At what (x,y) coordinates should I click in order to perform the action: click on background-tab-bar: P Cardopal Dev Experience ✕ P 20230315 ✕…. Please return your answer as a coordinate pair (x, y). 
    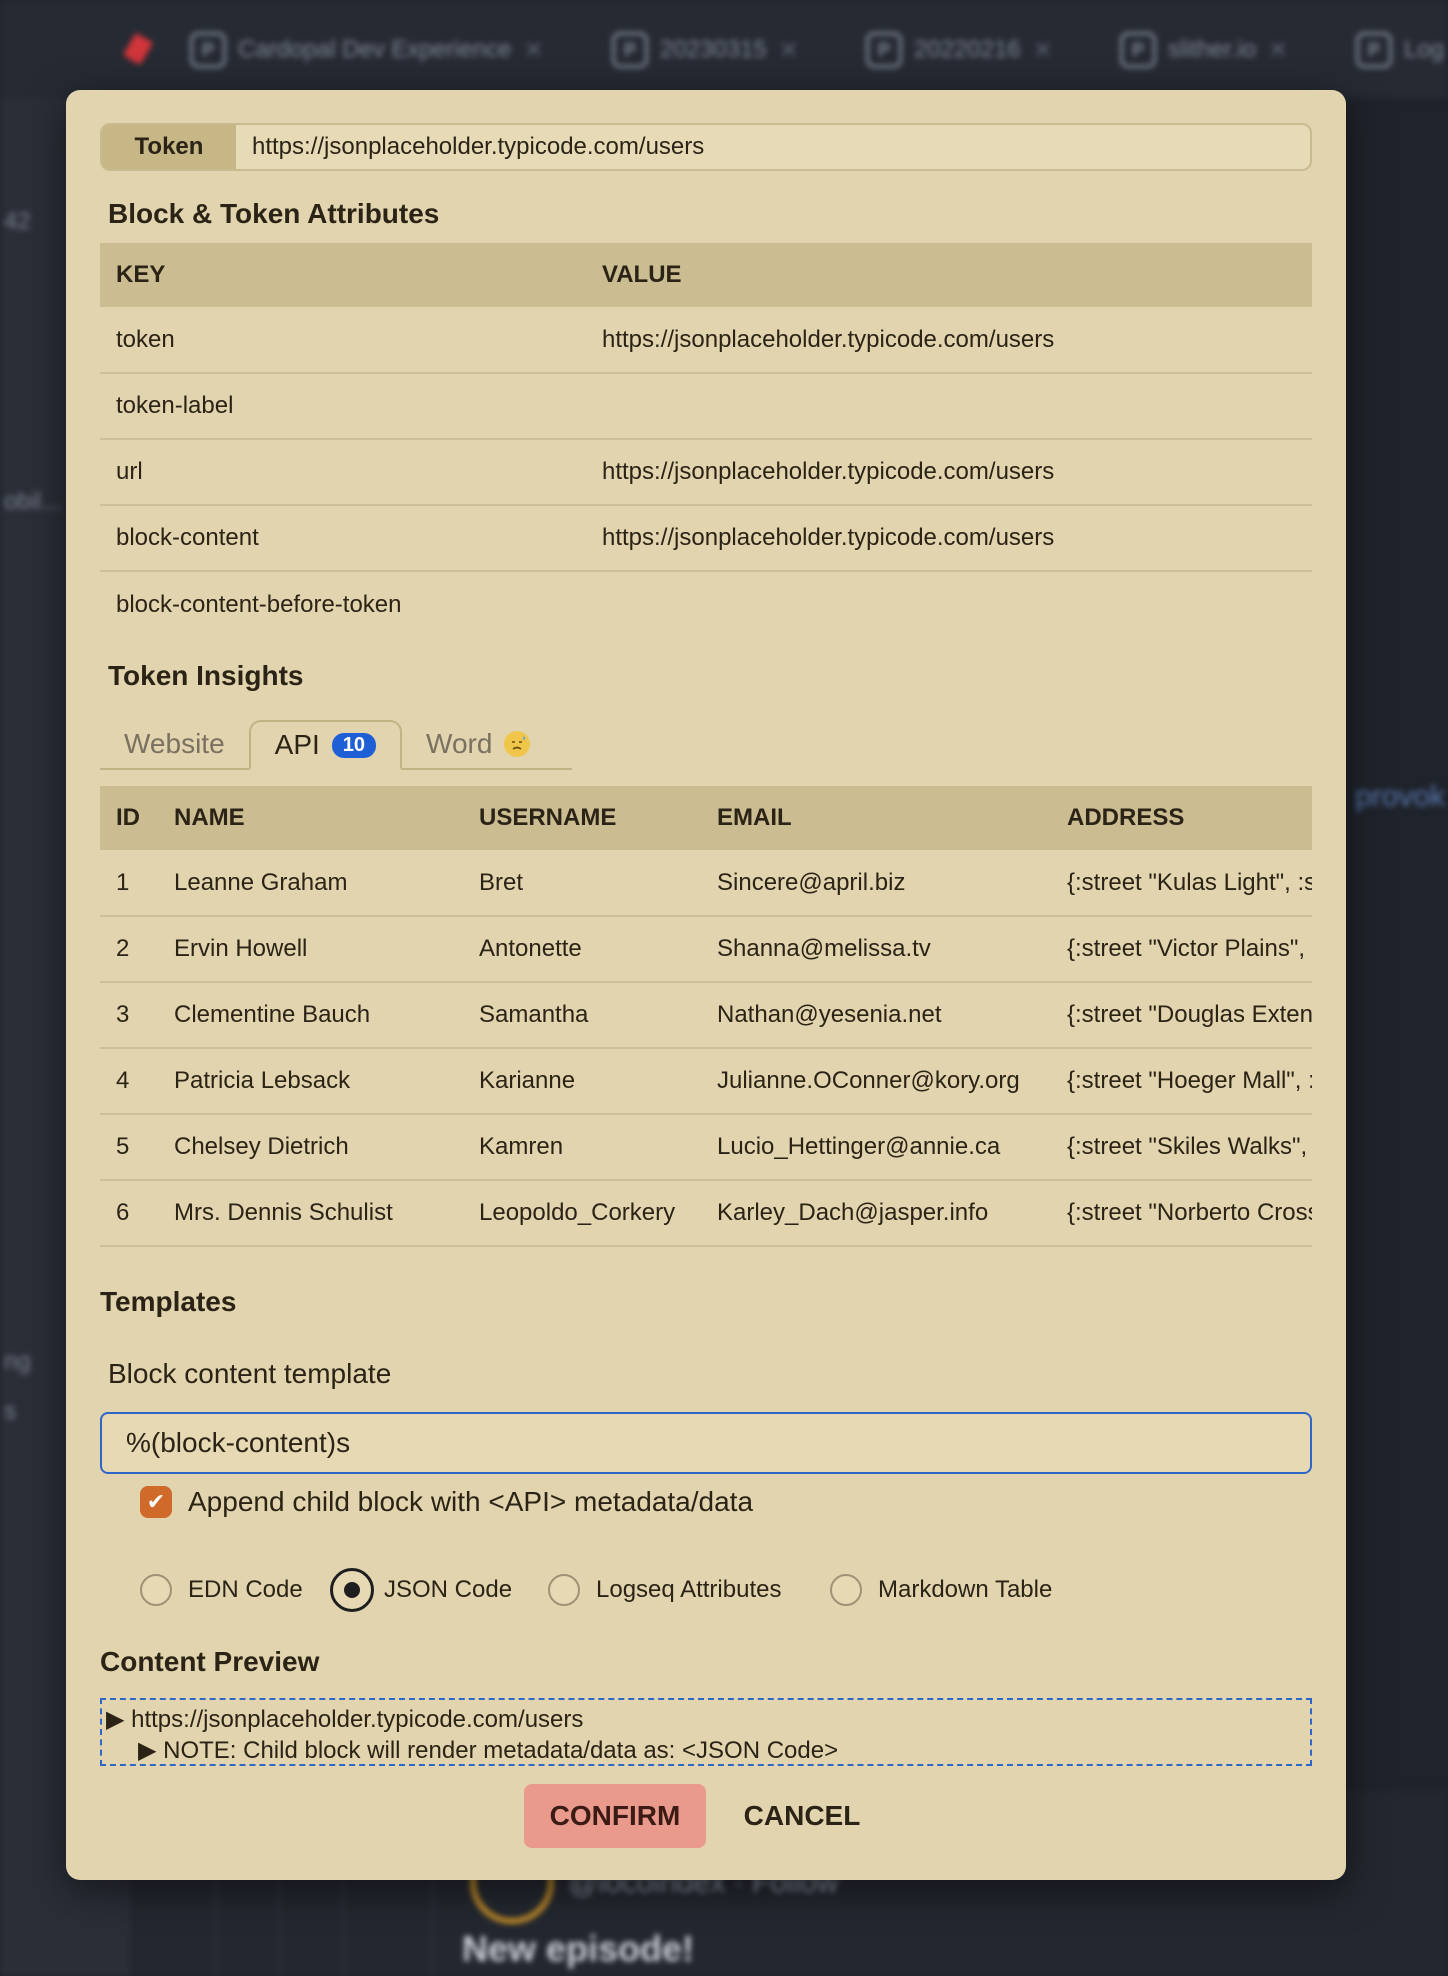
    Looking at the image, I should click on (724, 49).